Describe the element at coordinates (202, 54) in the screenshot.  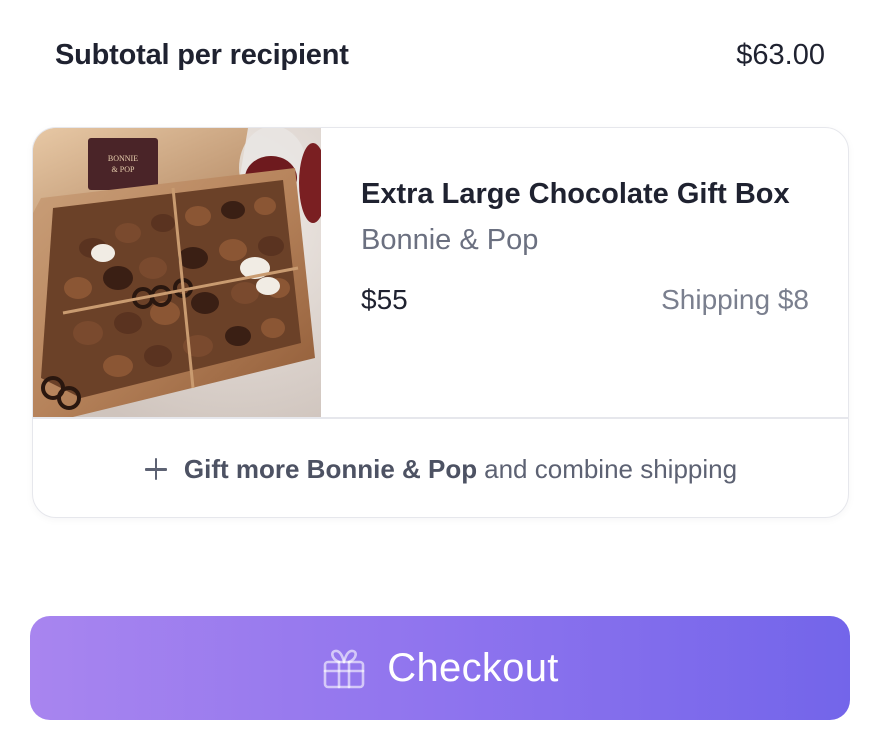
I see `subtotal-label: Subtotal per recipient` at that location.